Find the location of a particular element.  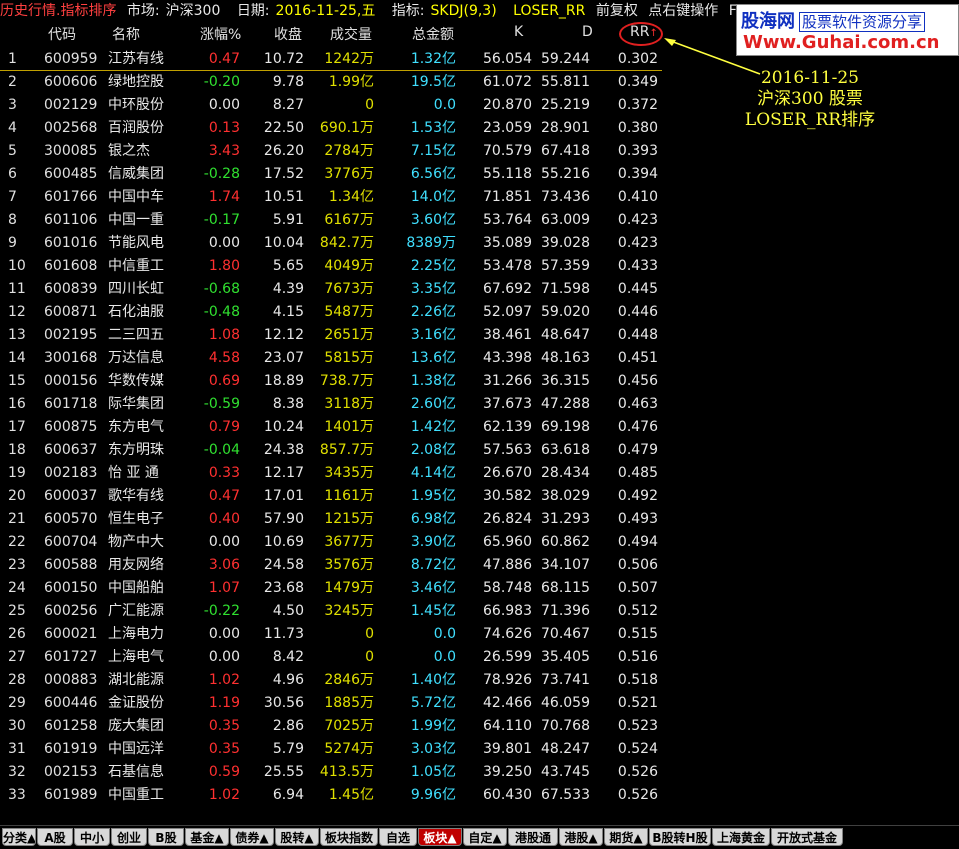

header-close: 收盘 is located at coordinates (288, 34).